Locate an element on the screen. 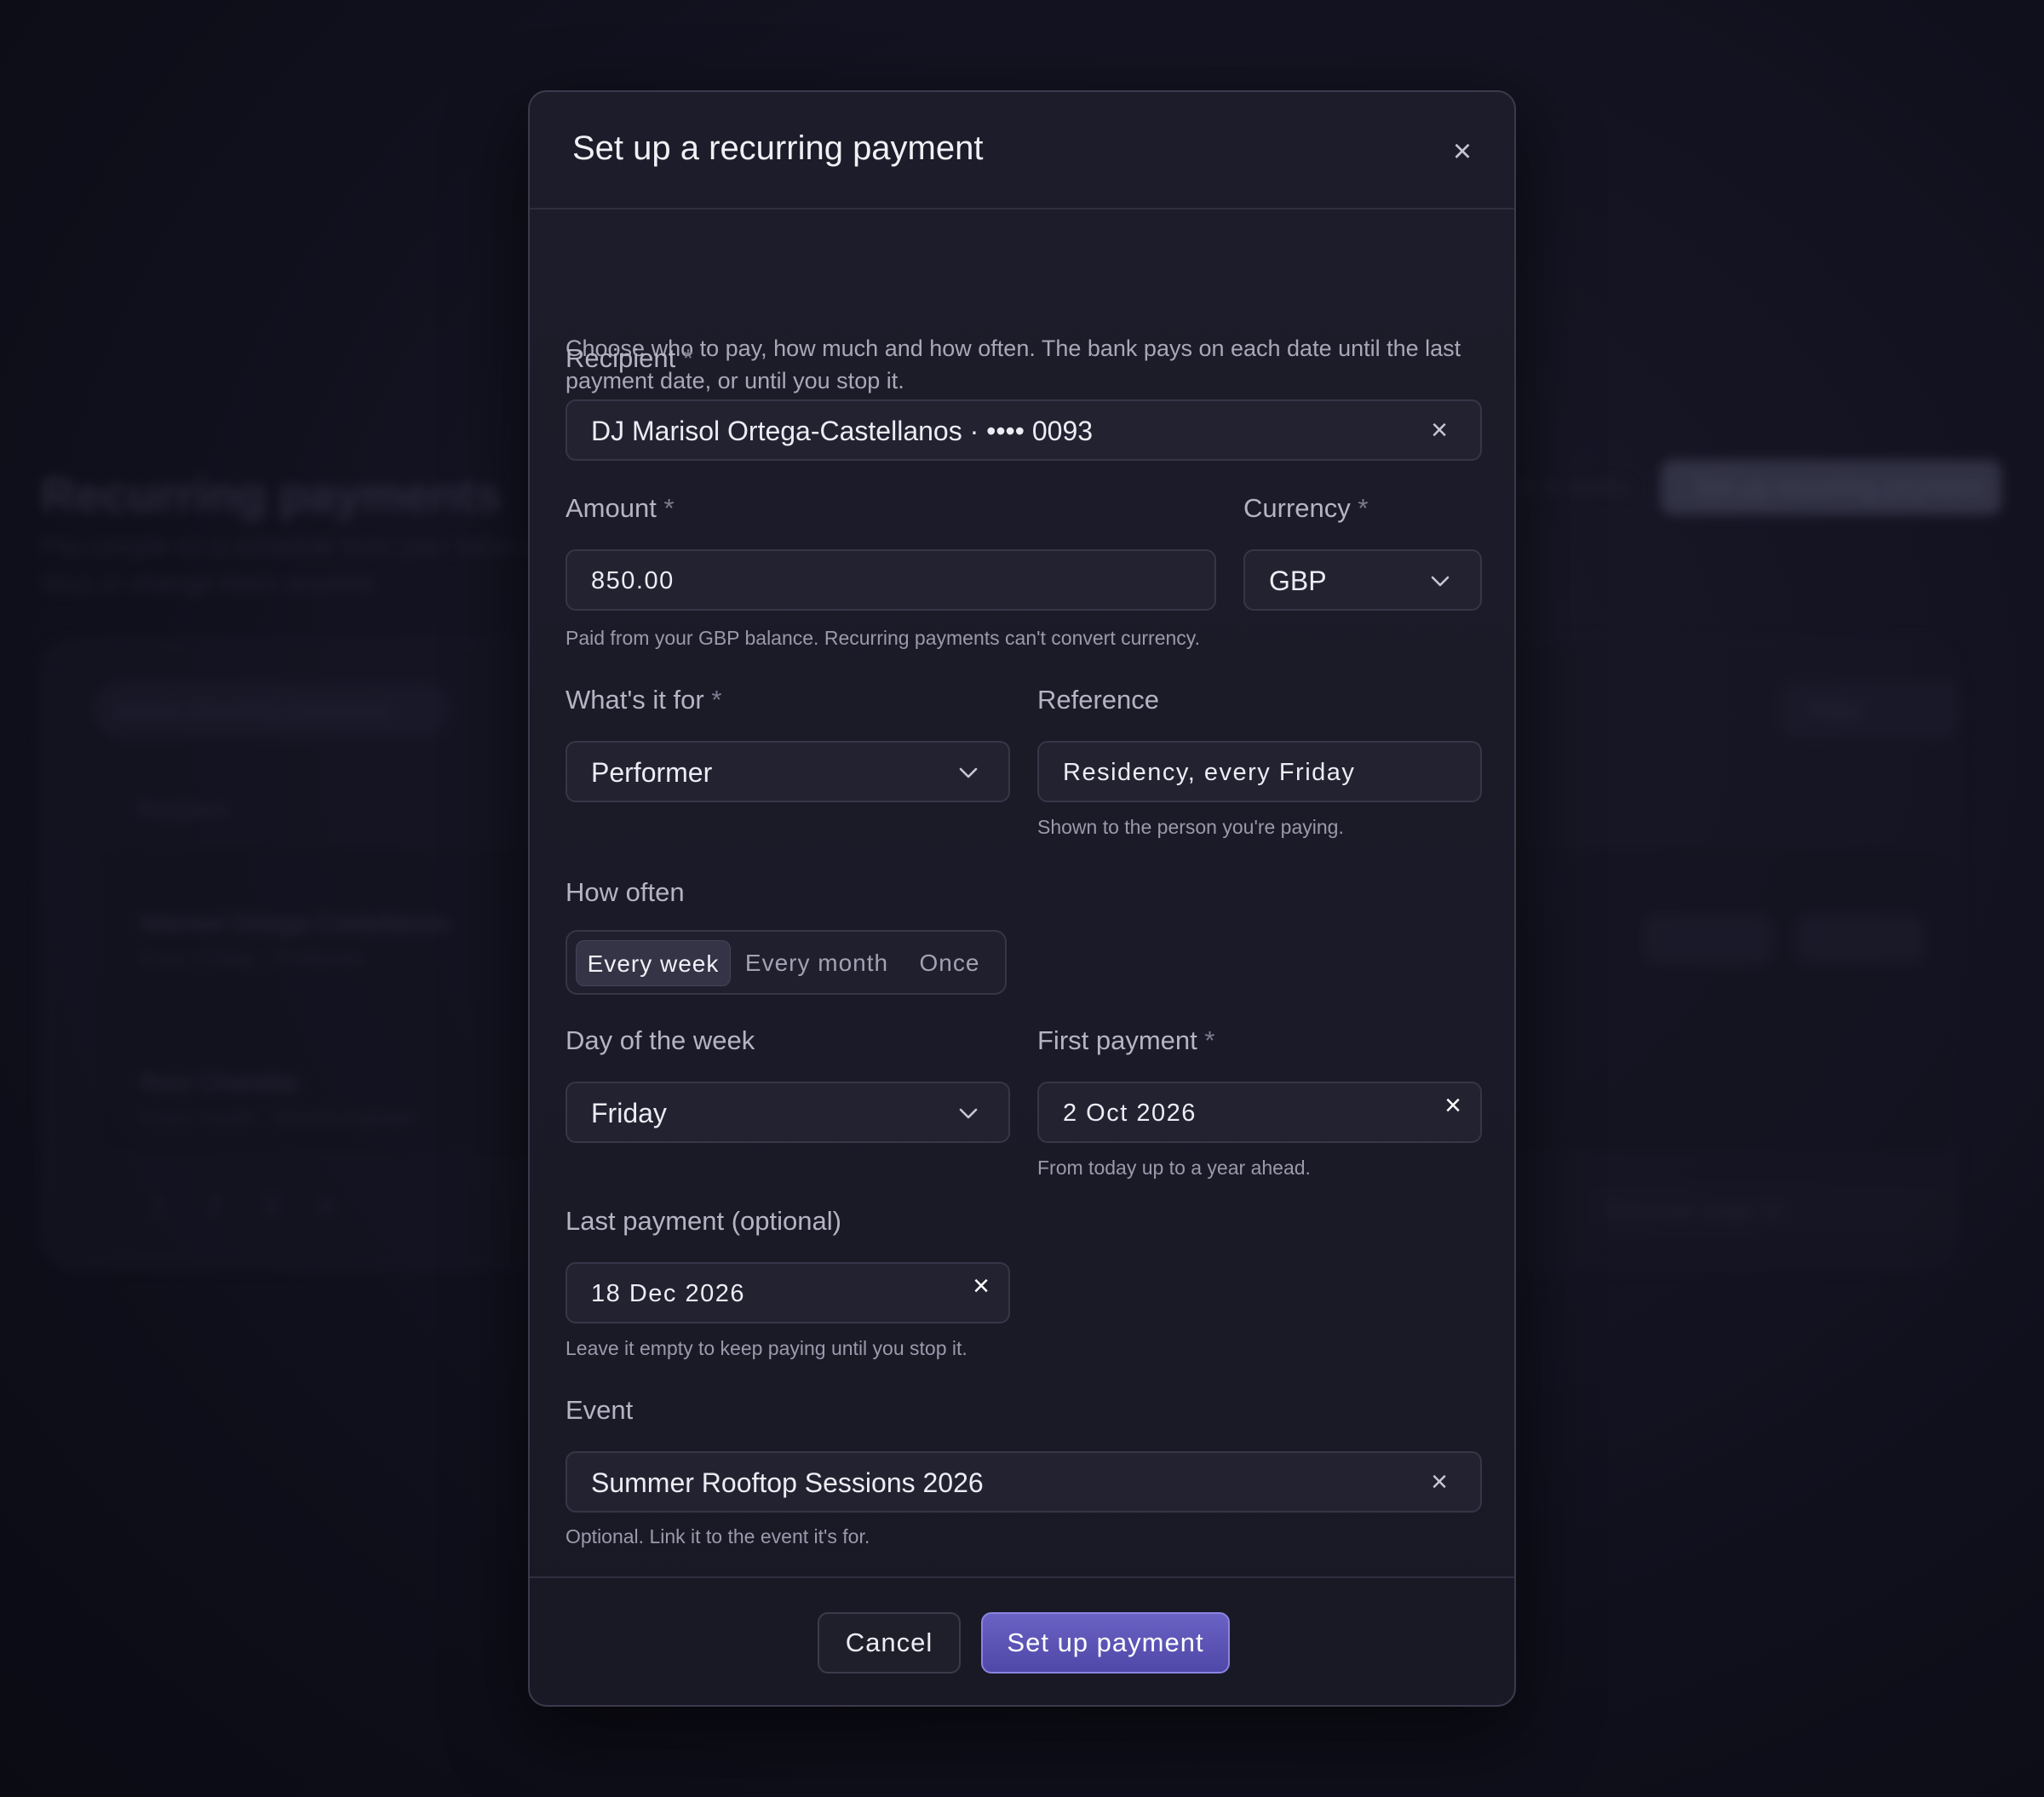 The image size is (2044, 1797). reference-label: Reference is located at coordinates (1098, 700).